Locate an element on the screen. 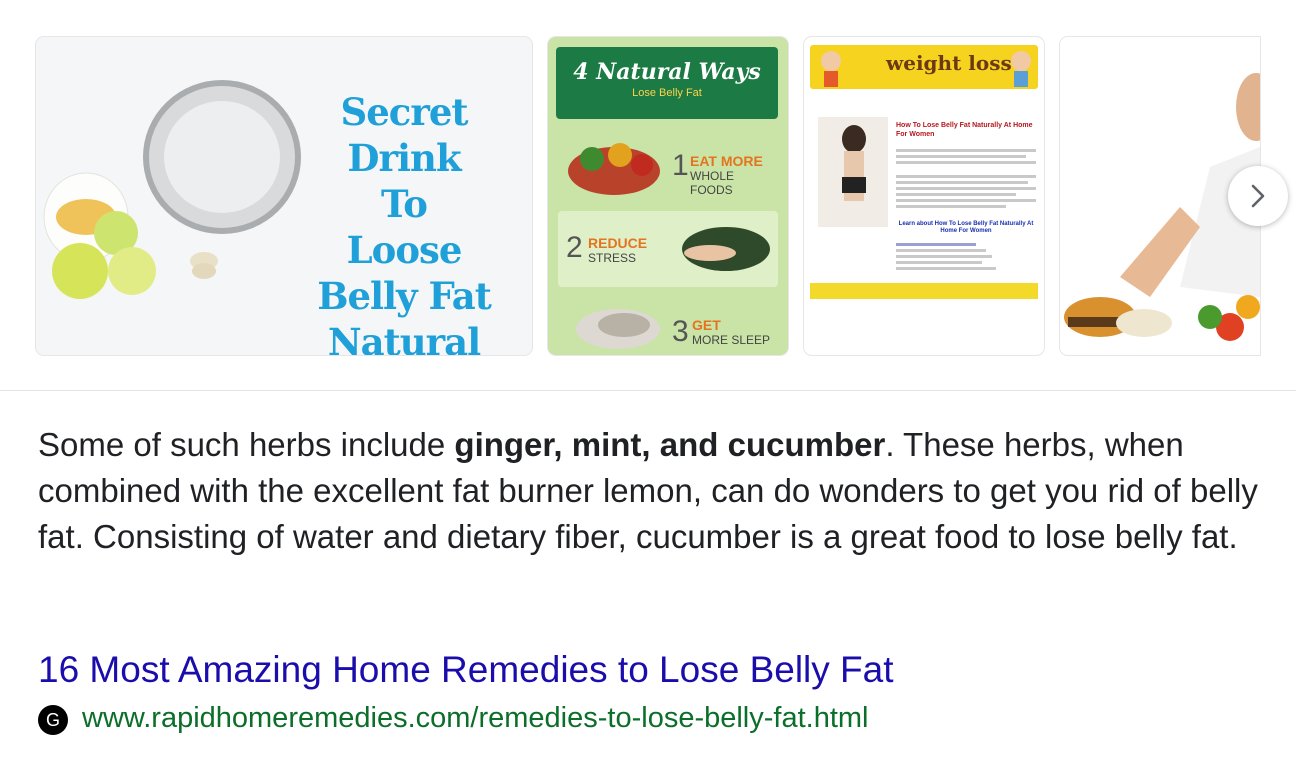 The height and width of the screenshot is (766, 1296). snippet-bold-text: ginger, mint, and cucumber is located at coordinates (670, 444).